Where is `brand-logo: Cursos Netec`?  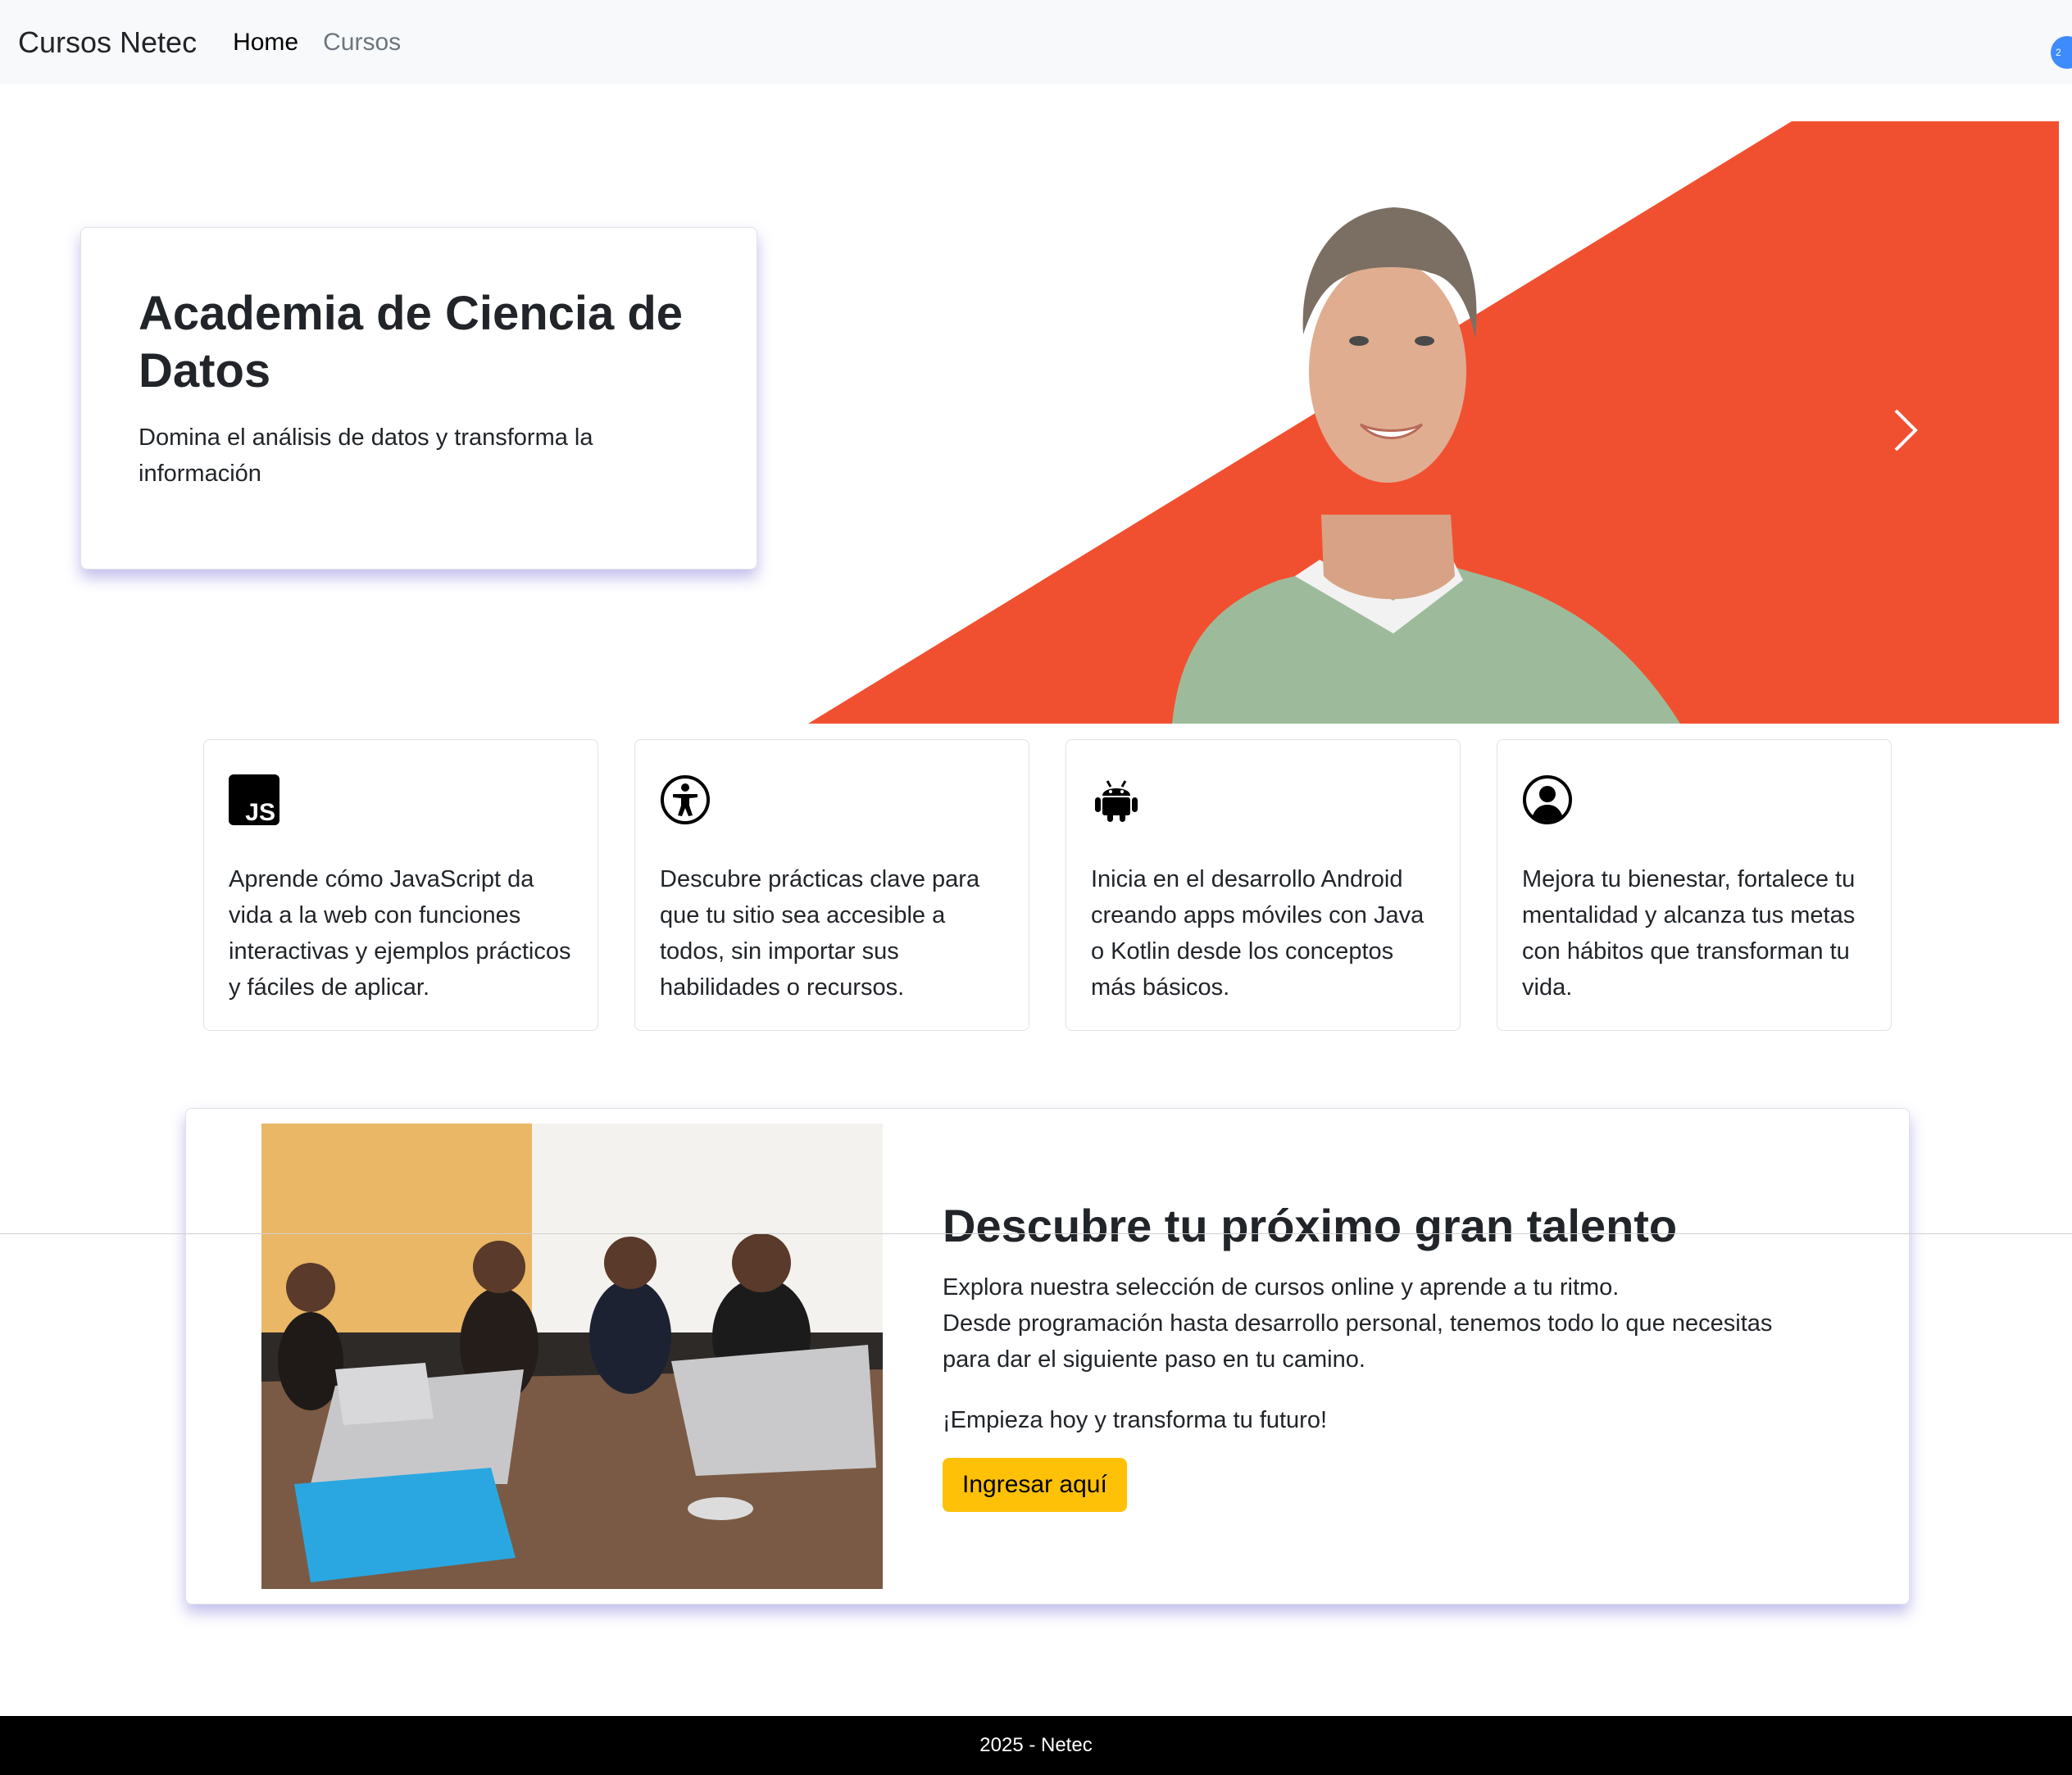
brand-logo: Cursos Netec is located at coordinates (107, 42).